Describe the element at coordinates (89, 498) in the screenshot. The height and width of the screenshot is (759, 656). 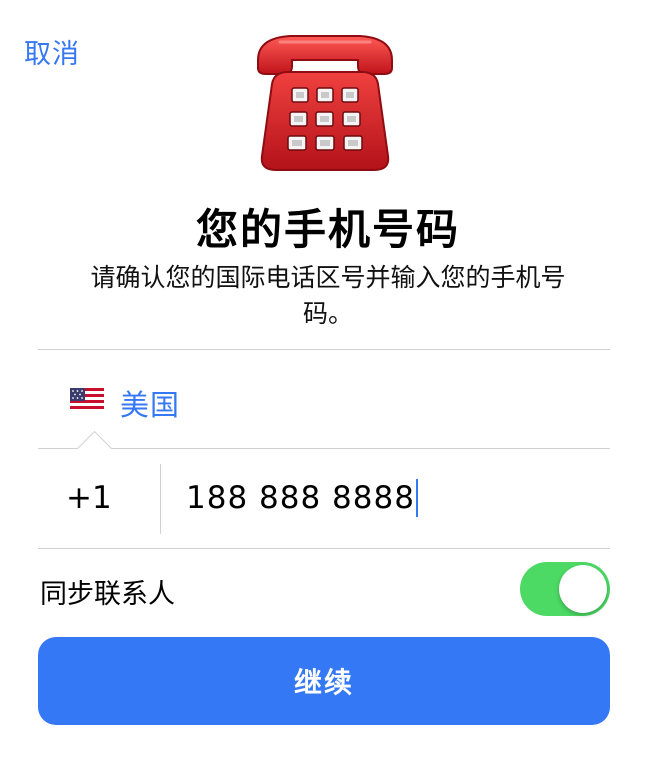
I see `dial-code: +1` at that location.